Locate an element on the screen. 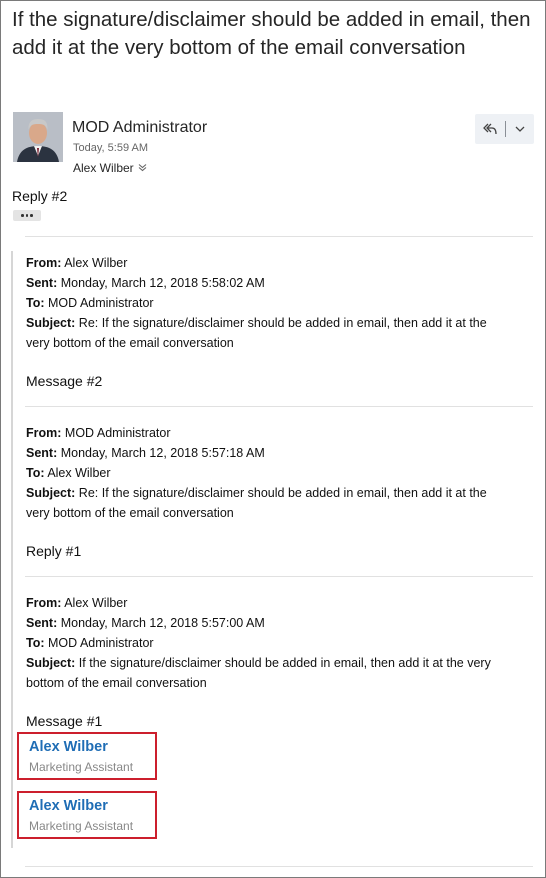  signature-block-1: Alex Wilber Marketing Assistant is located at coordinates (87, 756).